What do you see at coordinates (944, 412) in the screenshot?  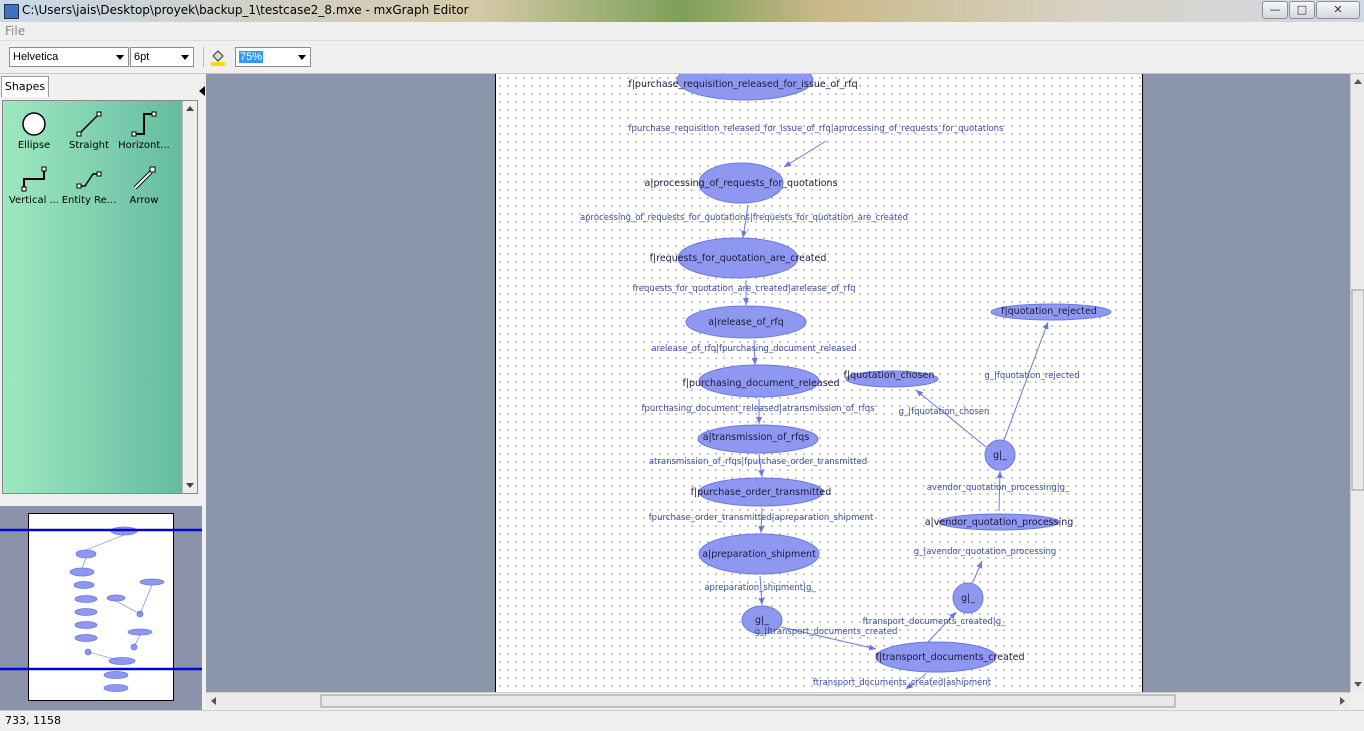 I see `edge-label: g_|fquotation_chosen` at bounding box center [944, 412].